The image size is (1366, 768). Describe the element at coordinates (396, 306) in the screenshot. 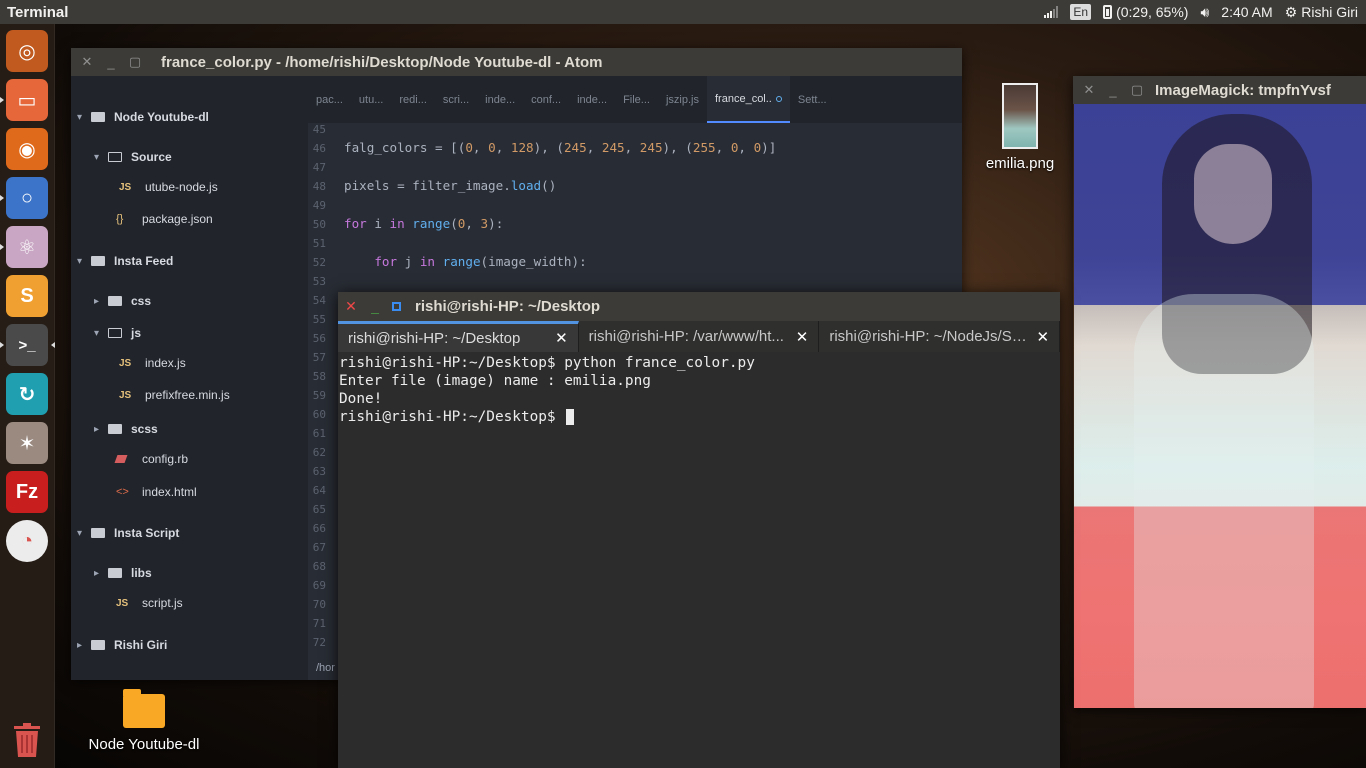

I see `maximize-icon` at that location.